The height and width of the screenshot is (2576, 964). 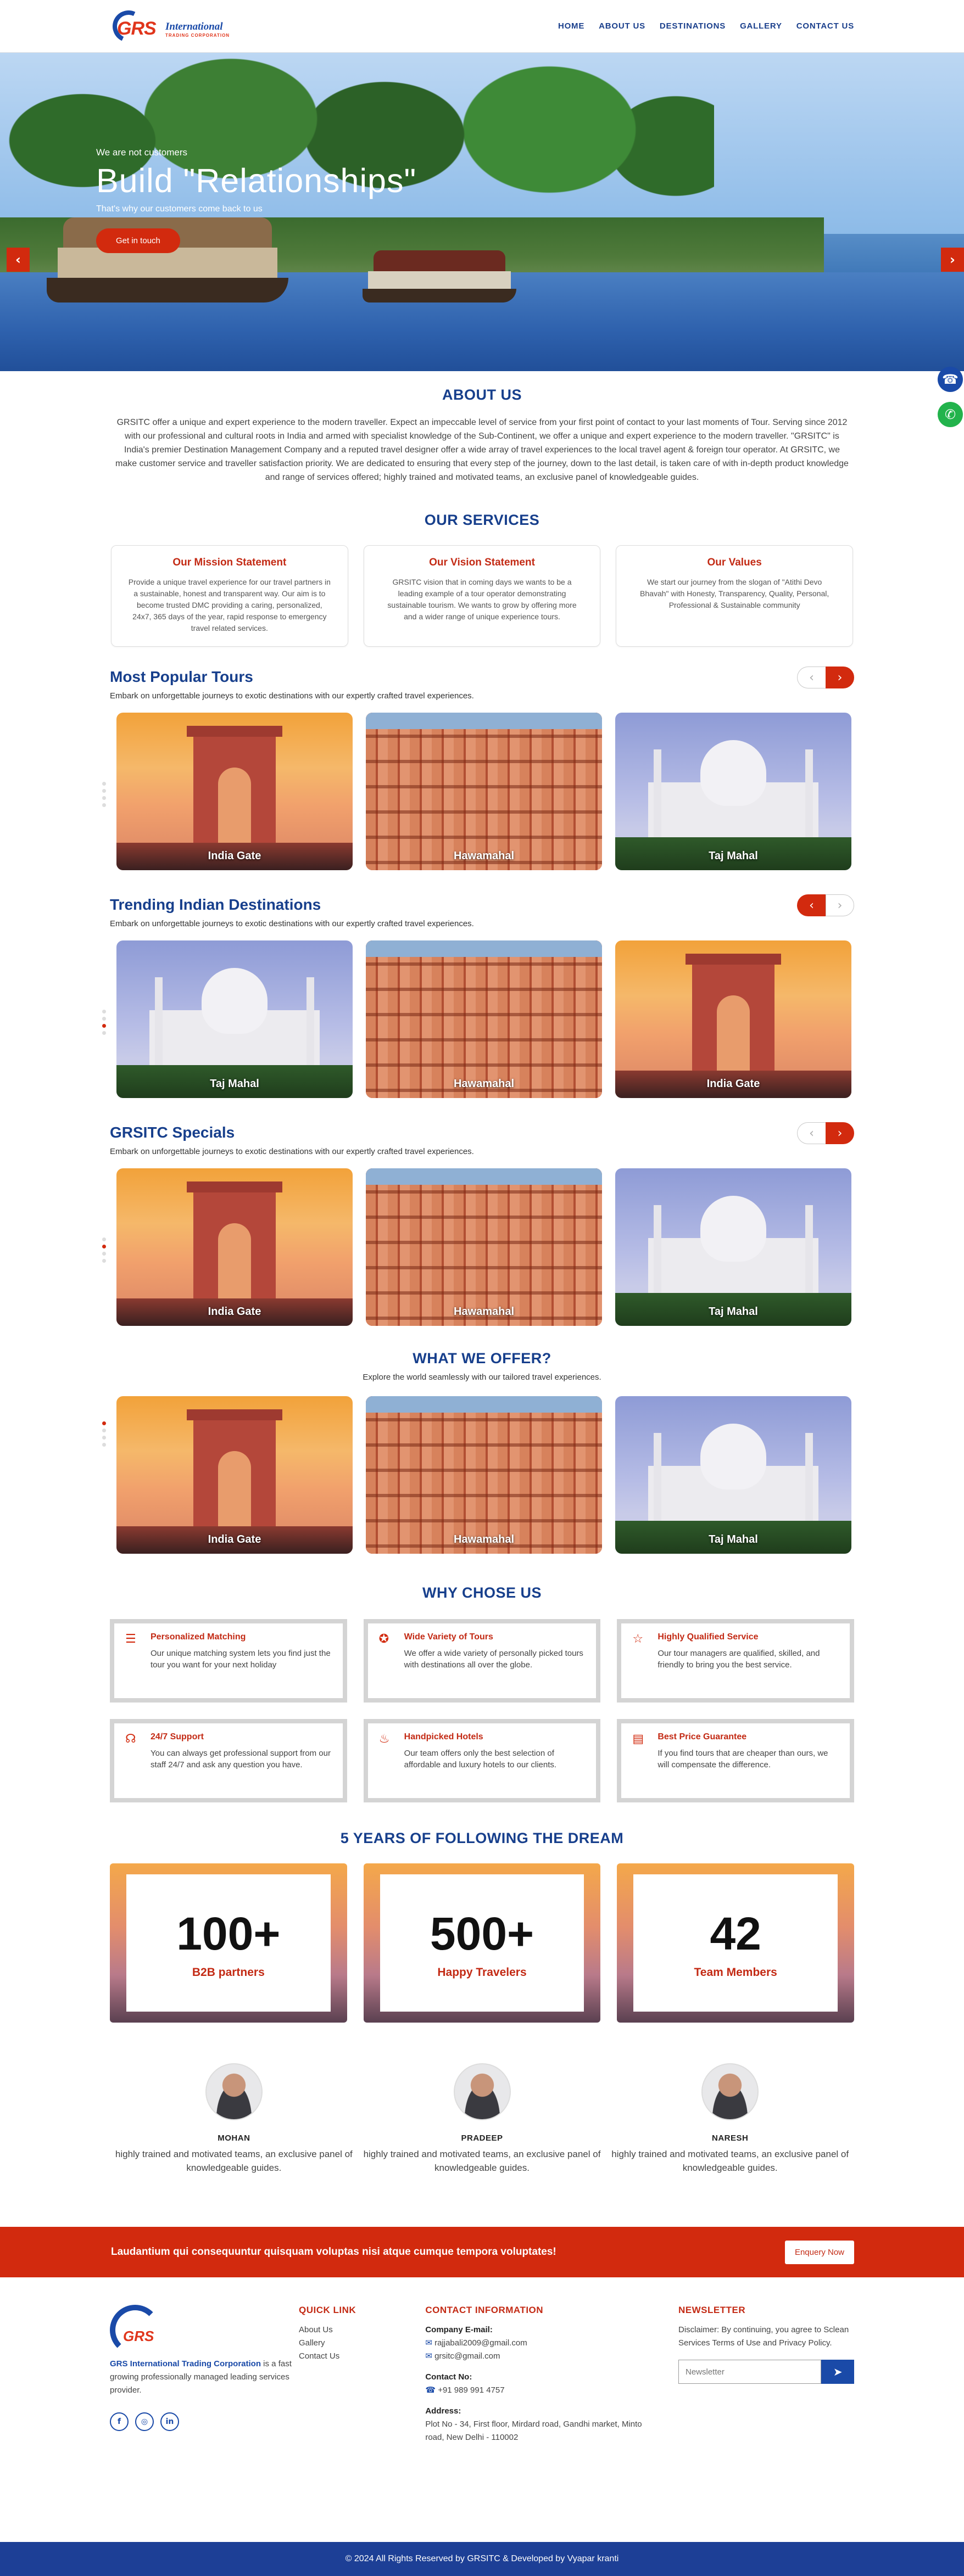 What do you see at coordinates (181, 676) in the screenshot?
I see `slider-title: Most Popular Tours` at bounding box center [181, 676].